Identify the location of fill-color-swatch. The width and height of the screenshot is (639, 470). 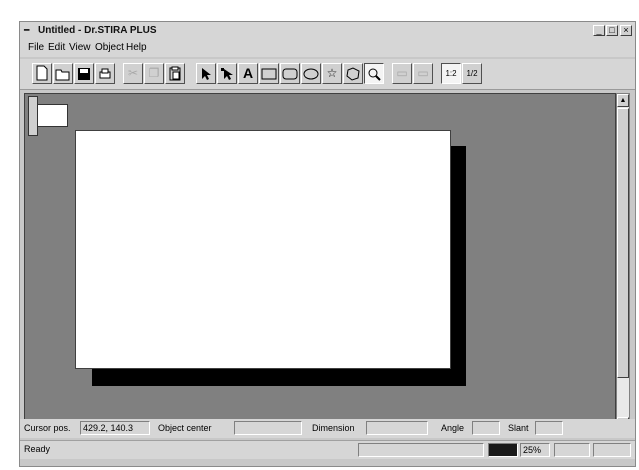
(503, 450).